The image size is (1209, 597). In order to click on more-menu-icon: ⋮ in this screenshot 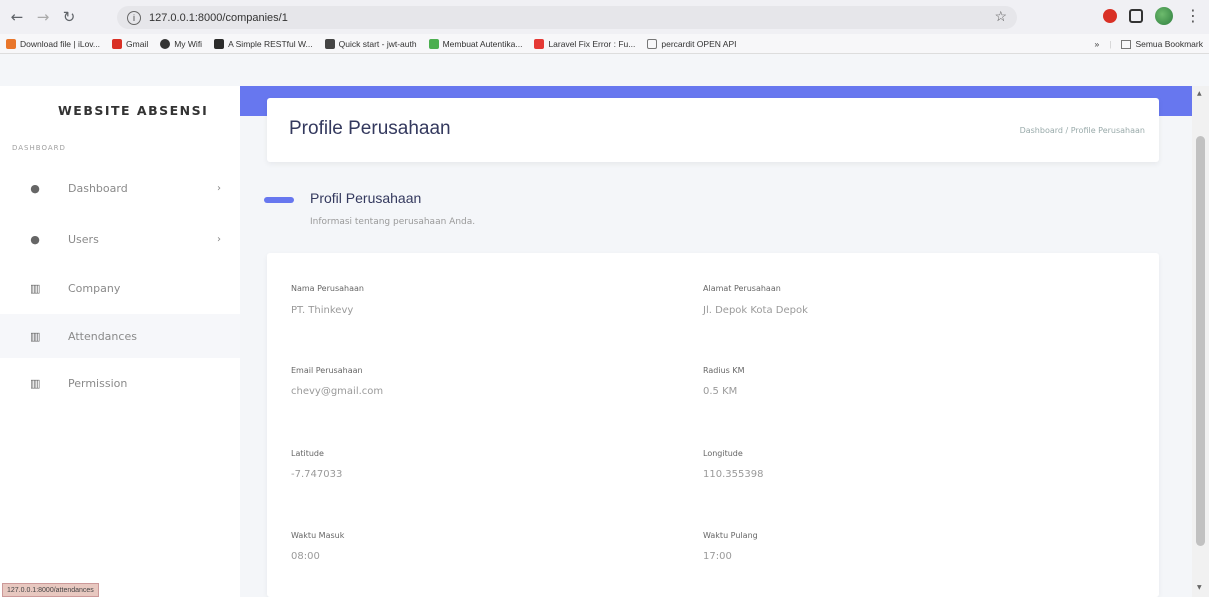, I will do `click(1193, 15)`.